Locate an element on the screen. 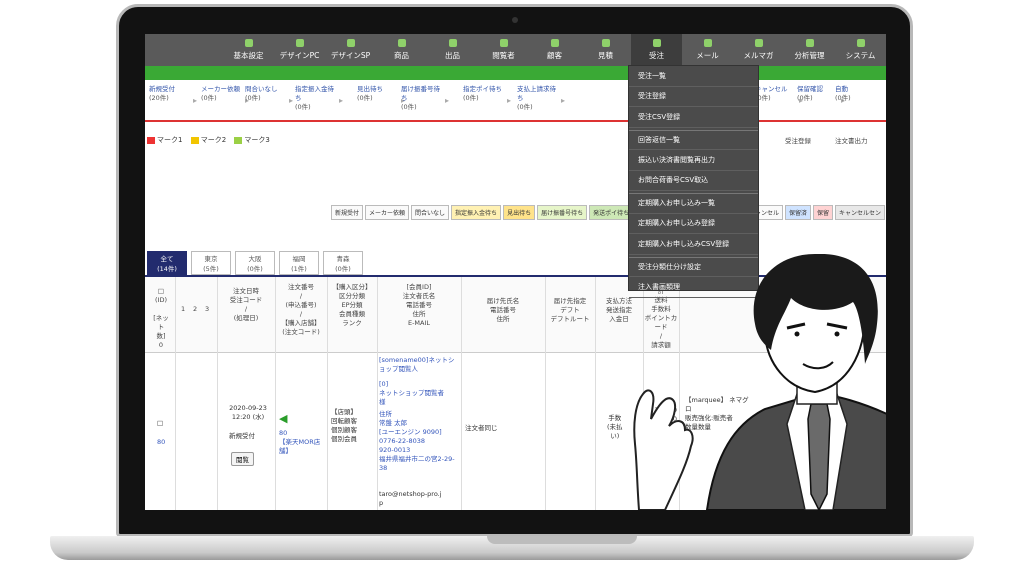  dropdown-item-2: 受注CSV登録 is located at coordinates (693, 117).